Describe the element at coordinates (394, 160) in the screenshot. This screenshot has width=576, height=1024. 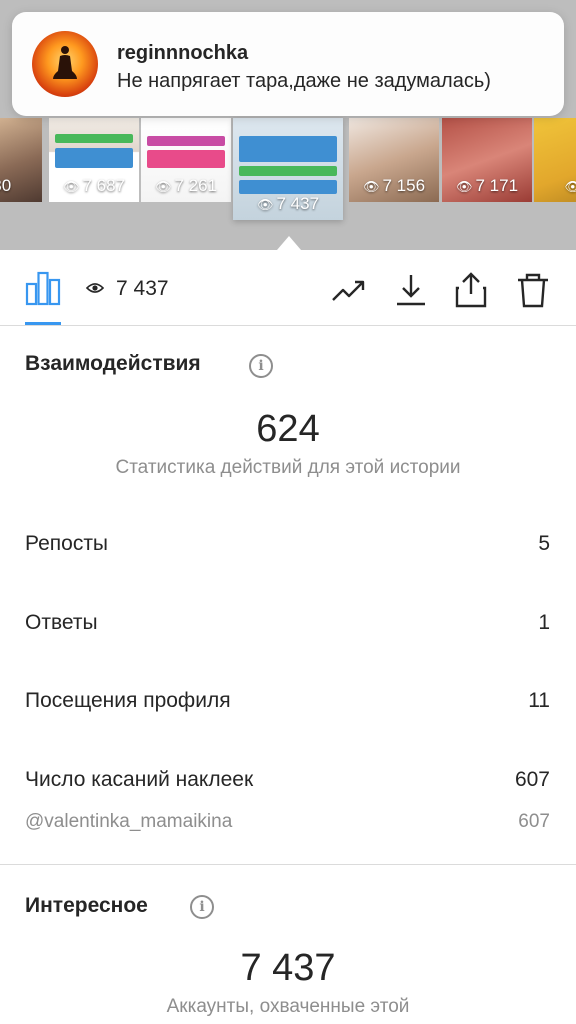
I see `story-thumbnail: 👁 7 156` at that location.